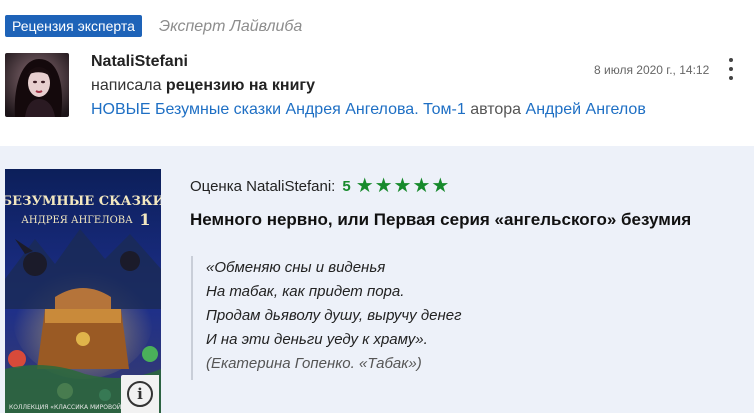 The width and height of the screenshot is (754, 413). What do you see at coordinates (346, 186) in the screenshot?
I see `rating-value: 5` at bounding box center [346, 186].